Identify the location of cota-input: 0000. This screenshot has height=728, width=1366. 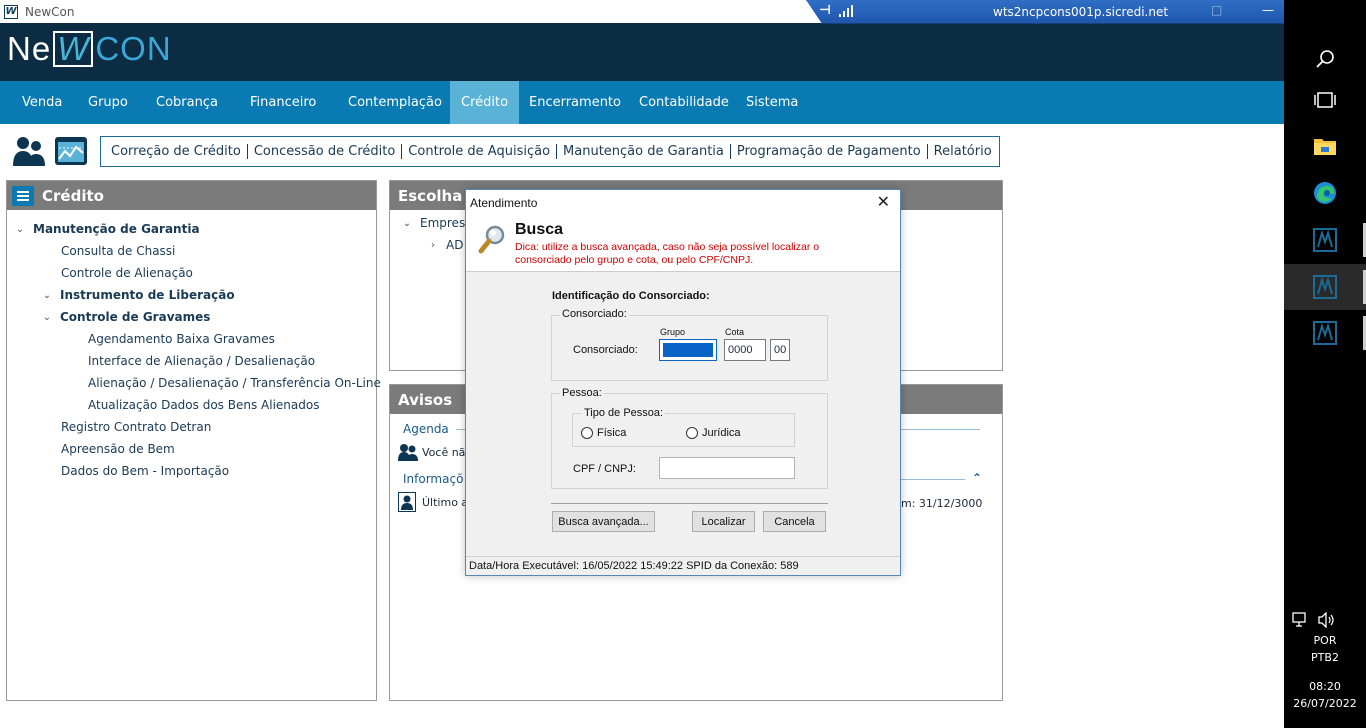
(745, 350).